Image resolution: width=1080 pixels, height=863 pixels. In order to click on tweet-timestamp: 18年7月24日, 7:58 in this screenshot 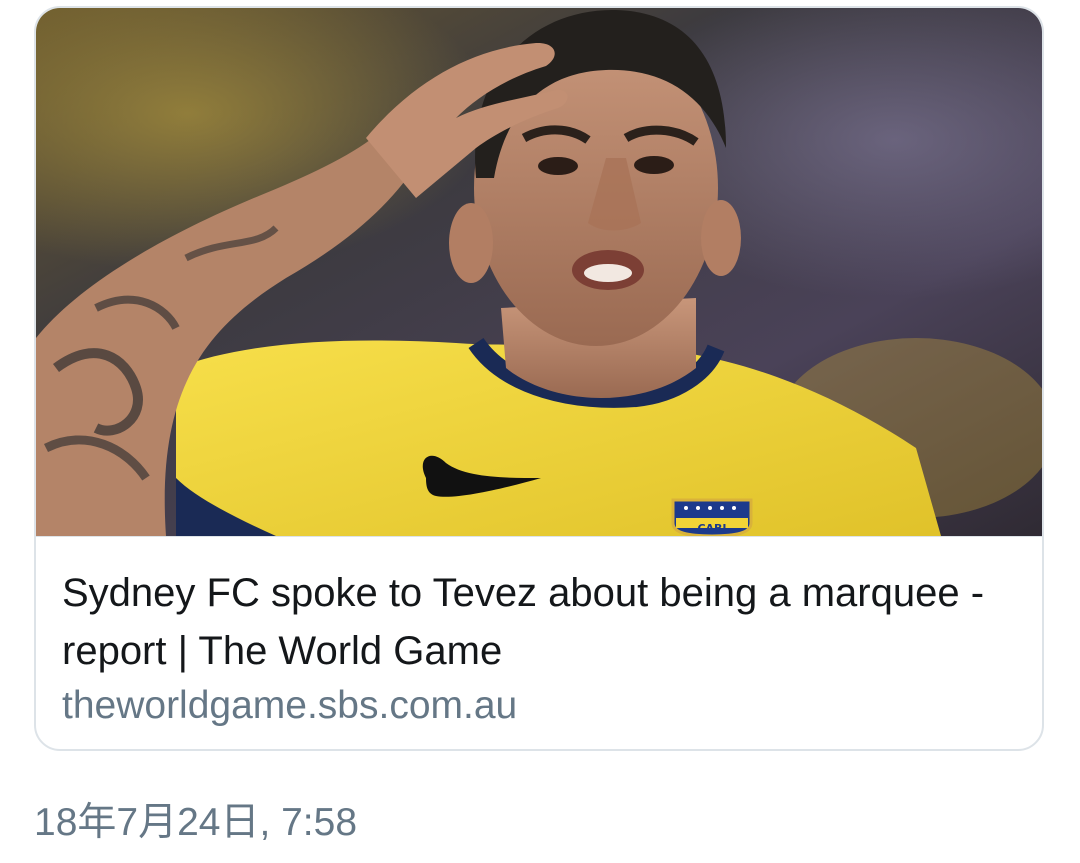, I will do `click(195, 823)`.